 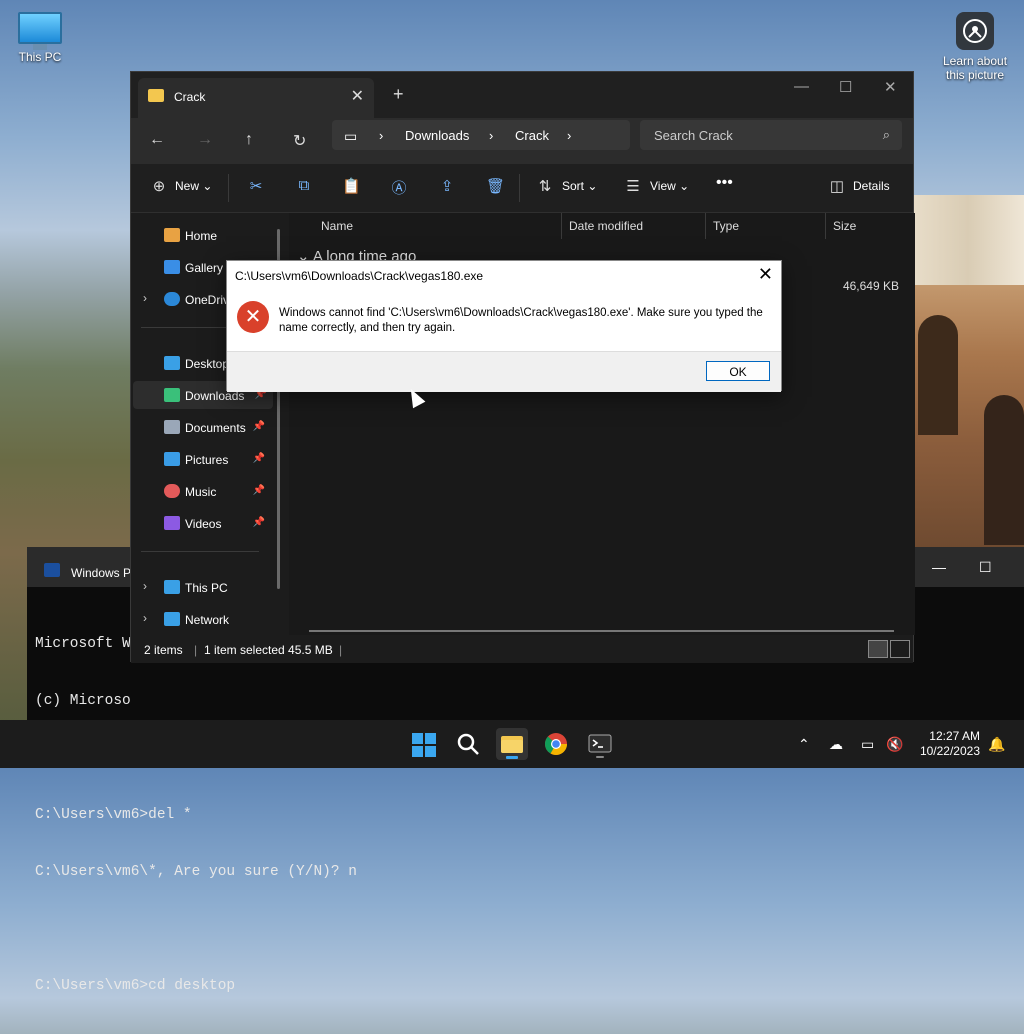 I want to click on sidebar-item-home: Home, so click(x=201, y=235).